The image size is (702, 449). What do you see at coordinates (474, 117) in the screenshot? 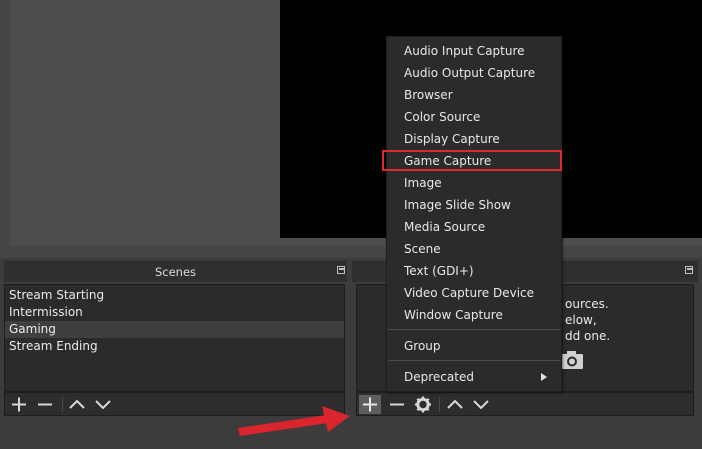
I see `menu-item-color-source: Color Source` at bounding box center [474, 117].